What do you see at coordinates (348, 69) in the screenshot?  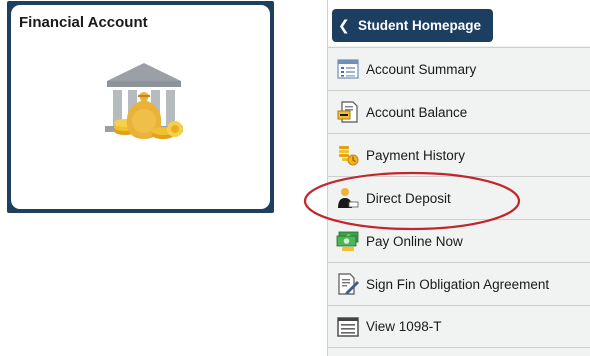 I see `list-document-icon` at bounding box center [348, 69].